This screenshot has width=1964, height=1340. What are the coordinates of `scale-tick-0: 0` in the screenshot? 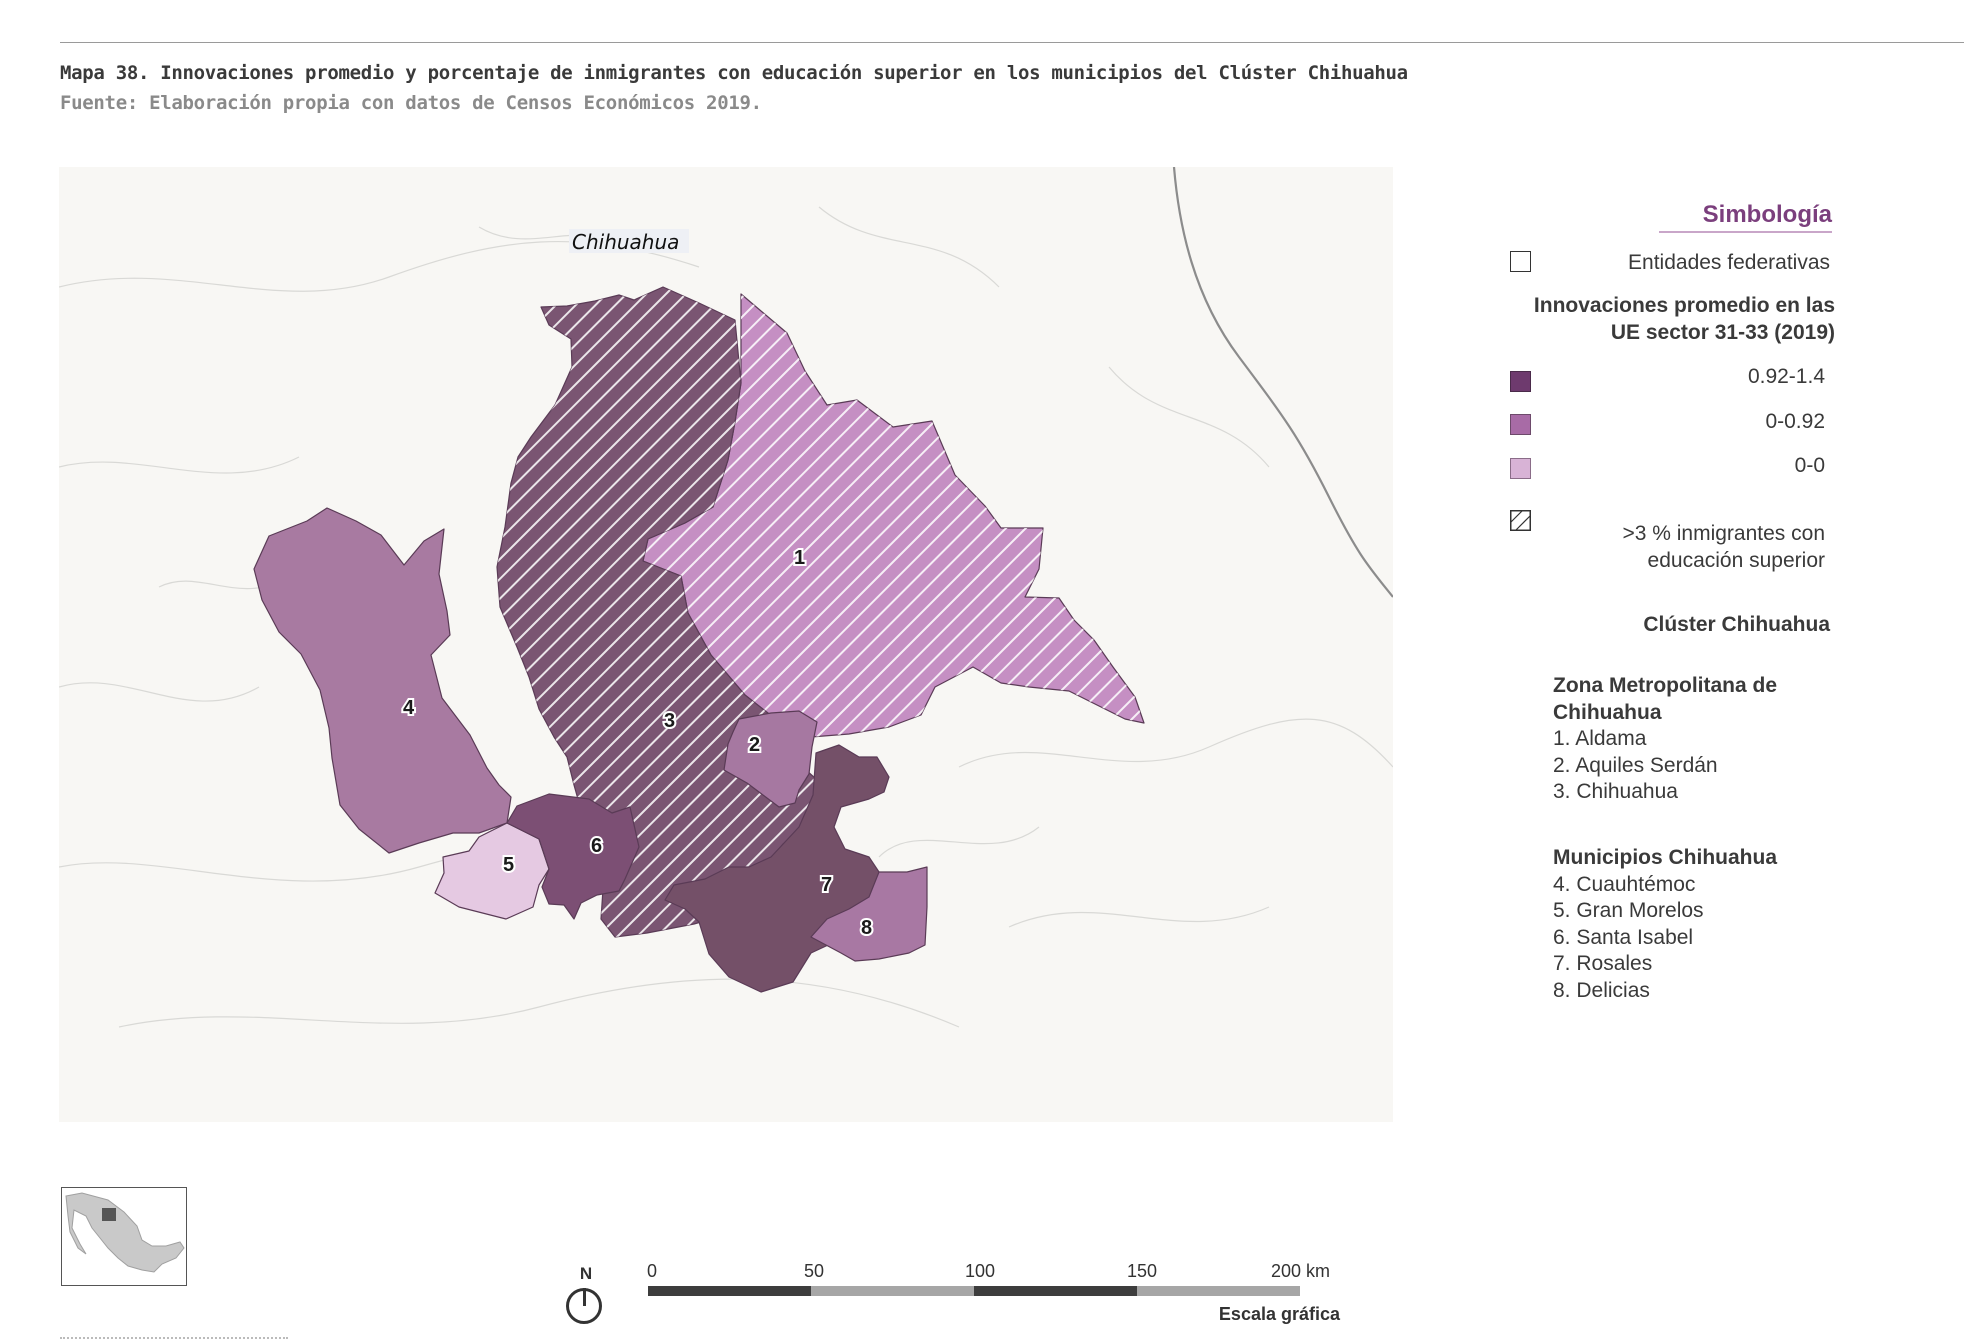 It's located at (652, 1271).